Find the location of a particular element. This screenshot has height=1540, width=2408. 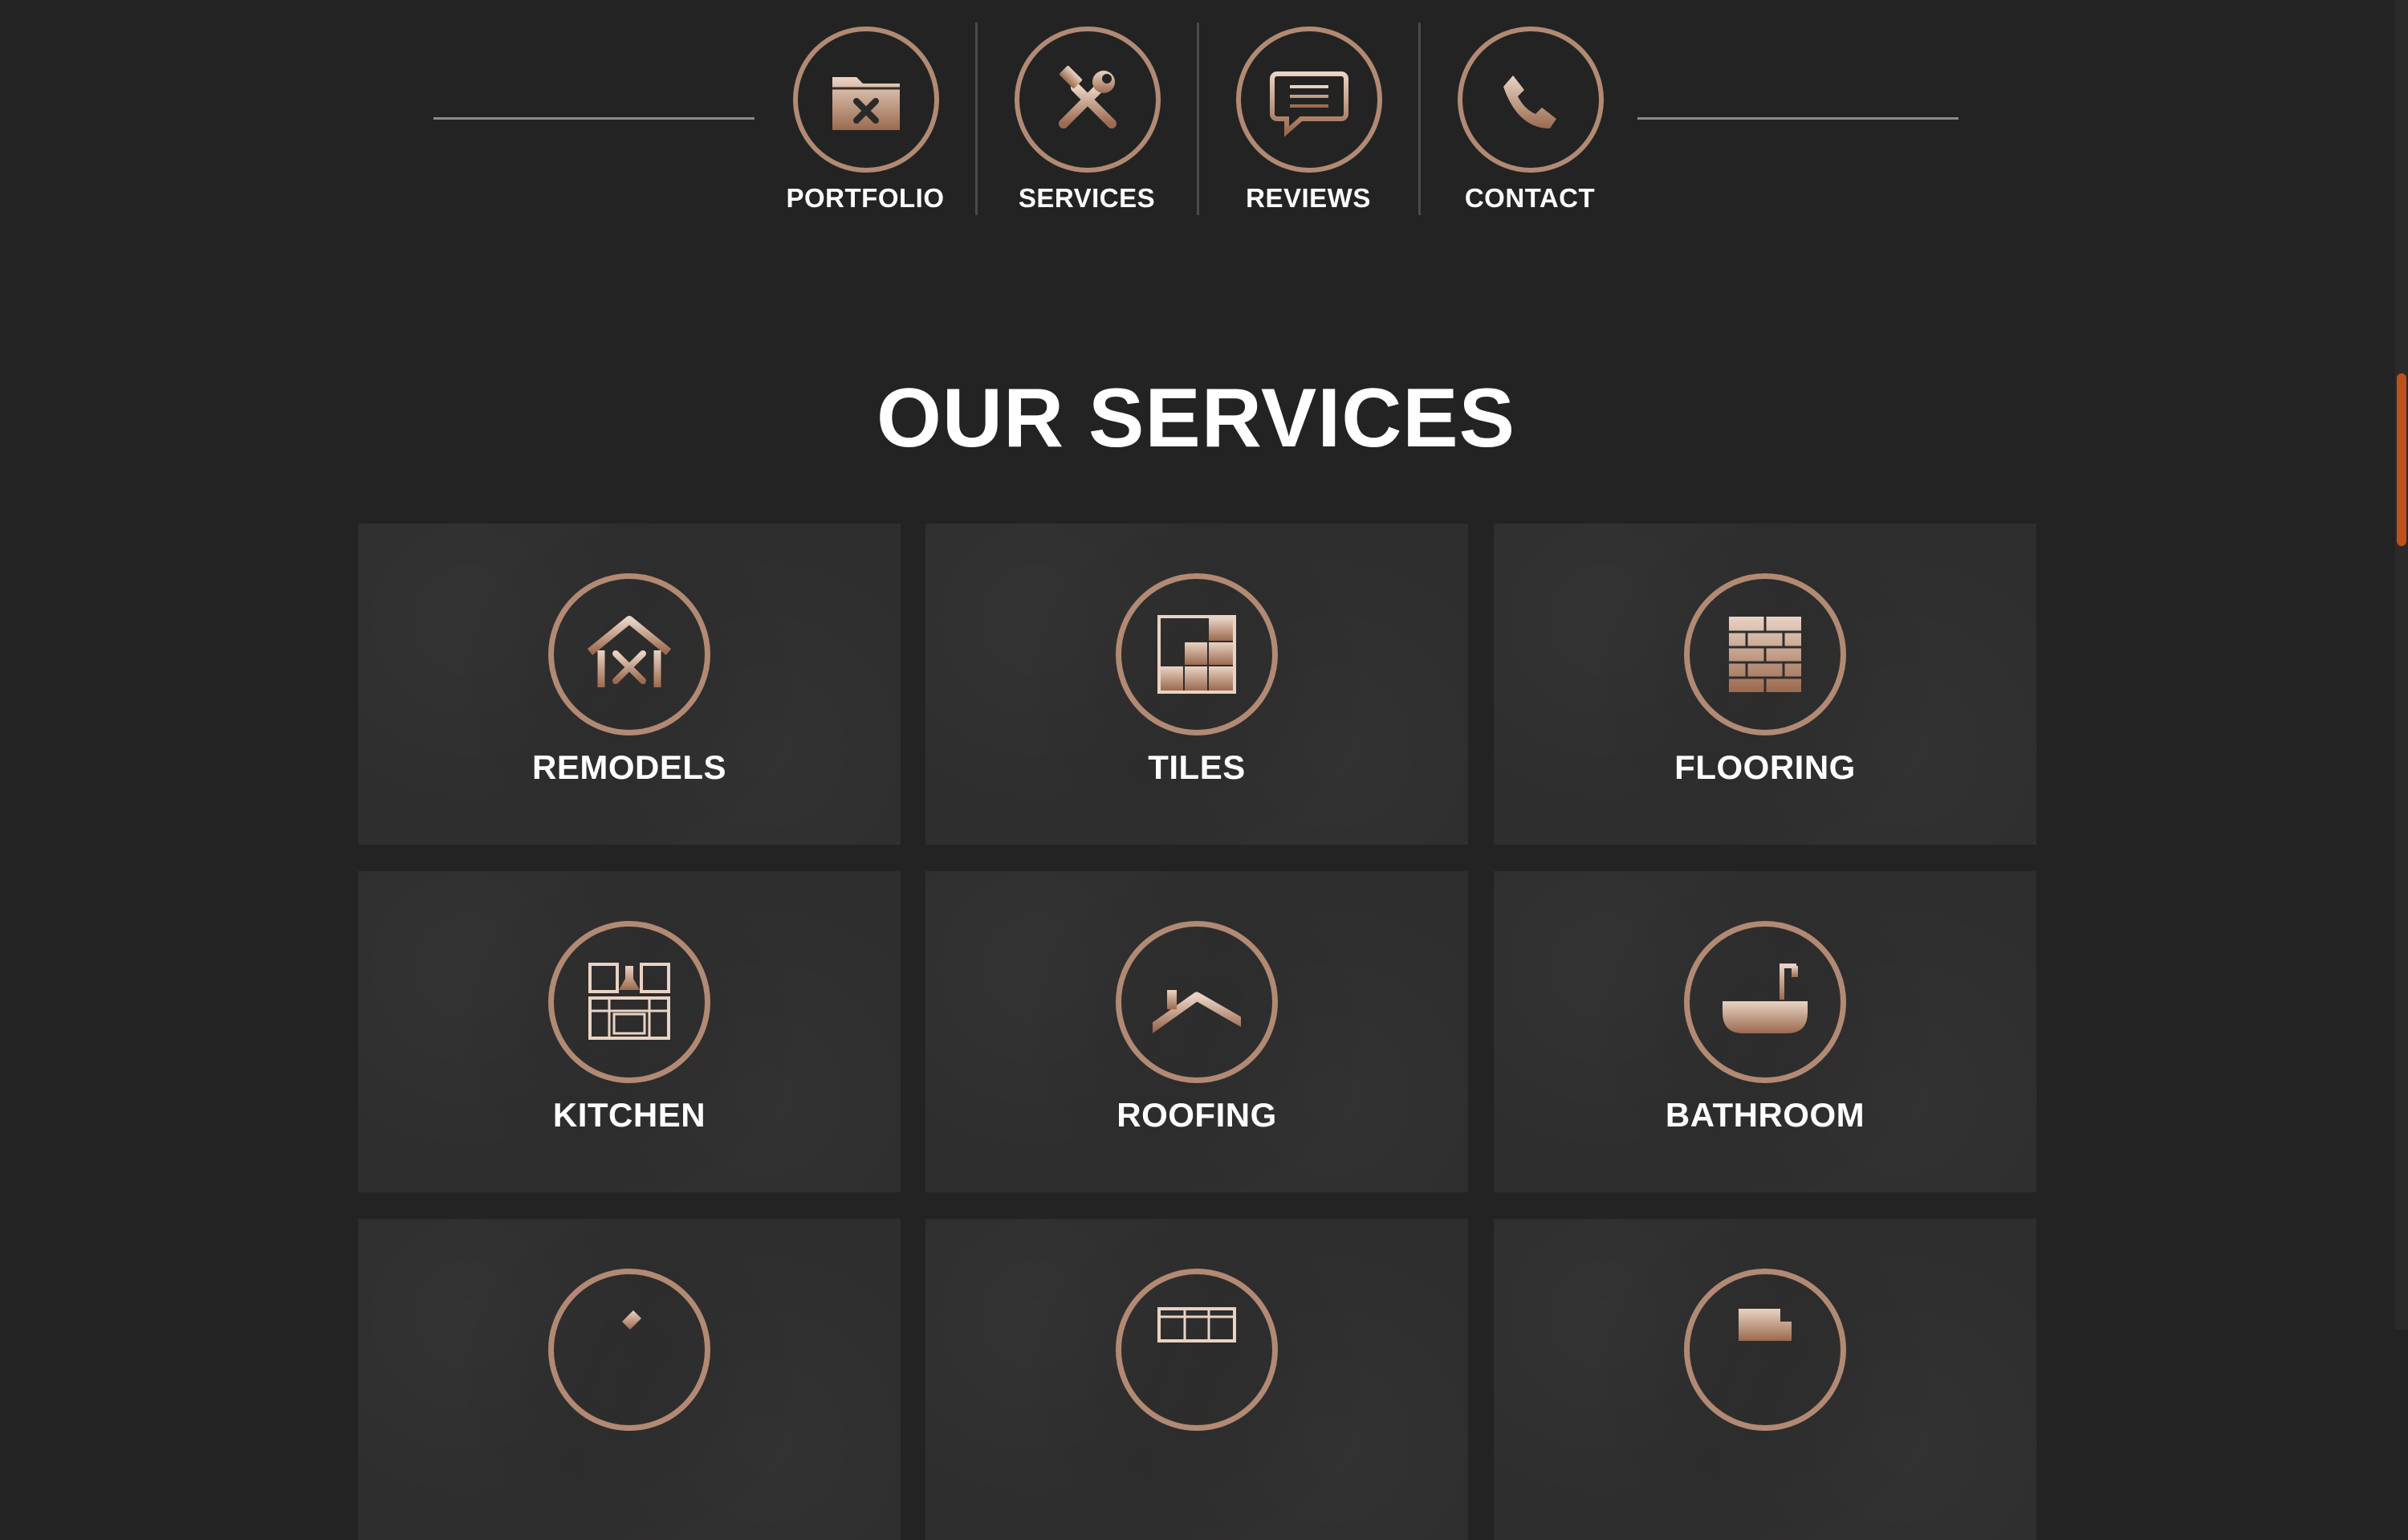

scrollbar-thumb is located at coordinates (2401, 459).